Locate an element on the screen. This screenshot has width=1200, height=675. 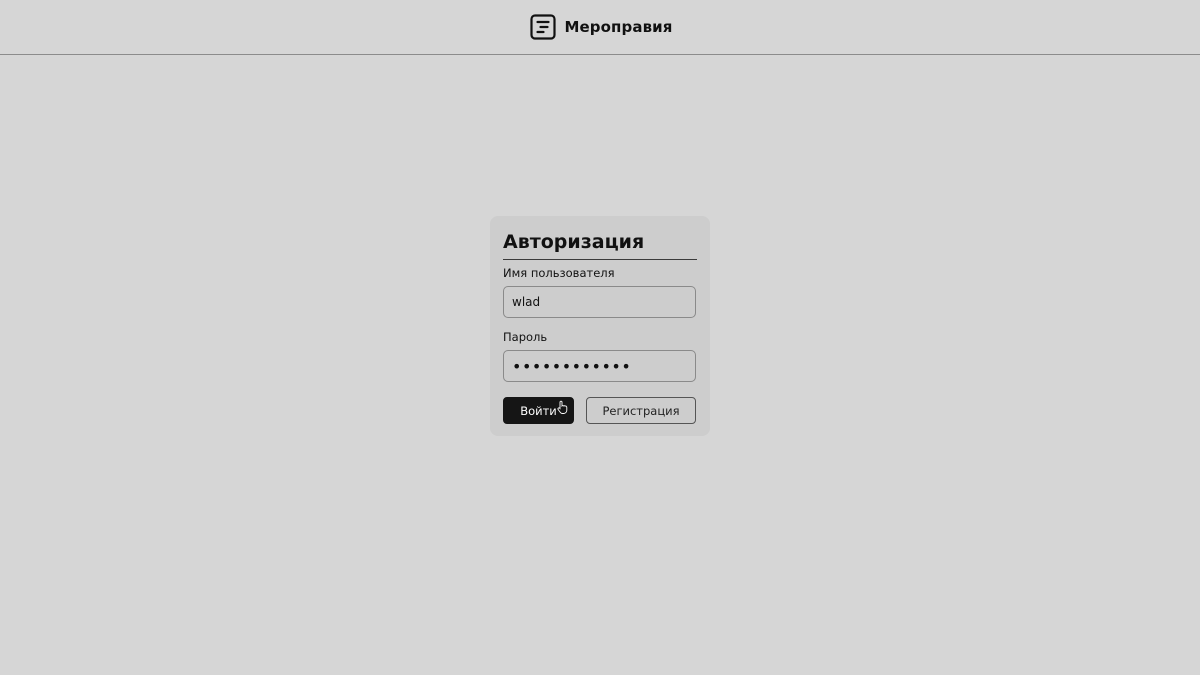
brand: Мероправия is located at coordinates (601, 27).